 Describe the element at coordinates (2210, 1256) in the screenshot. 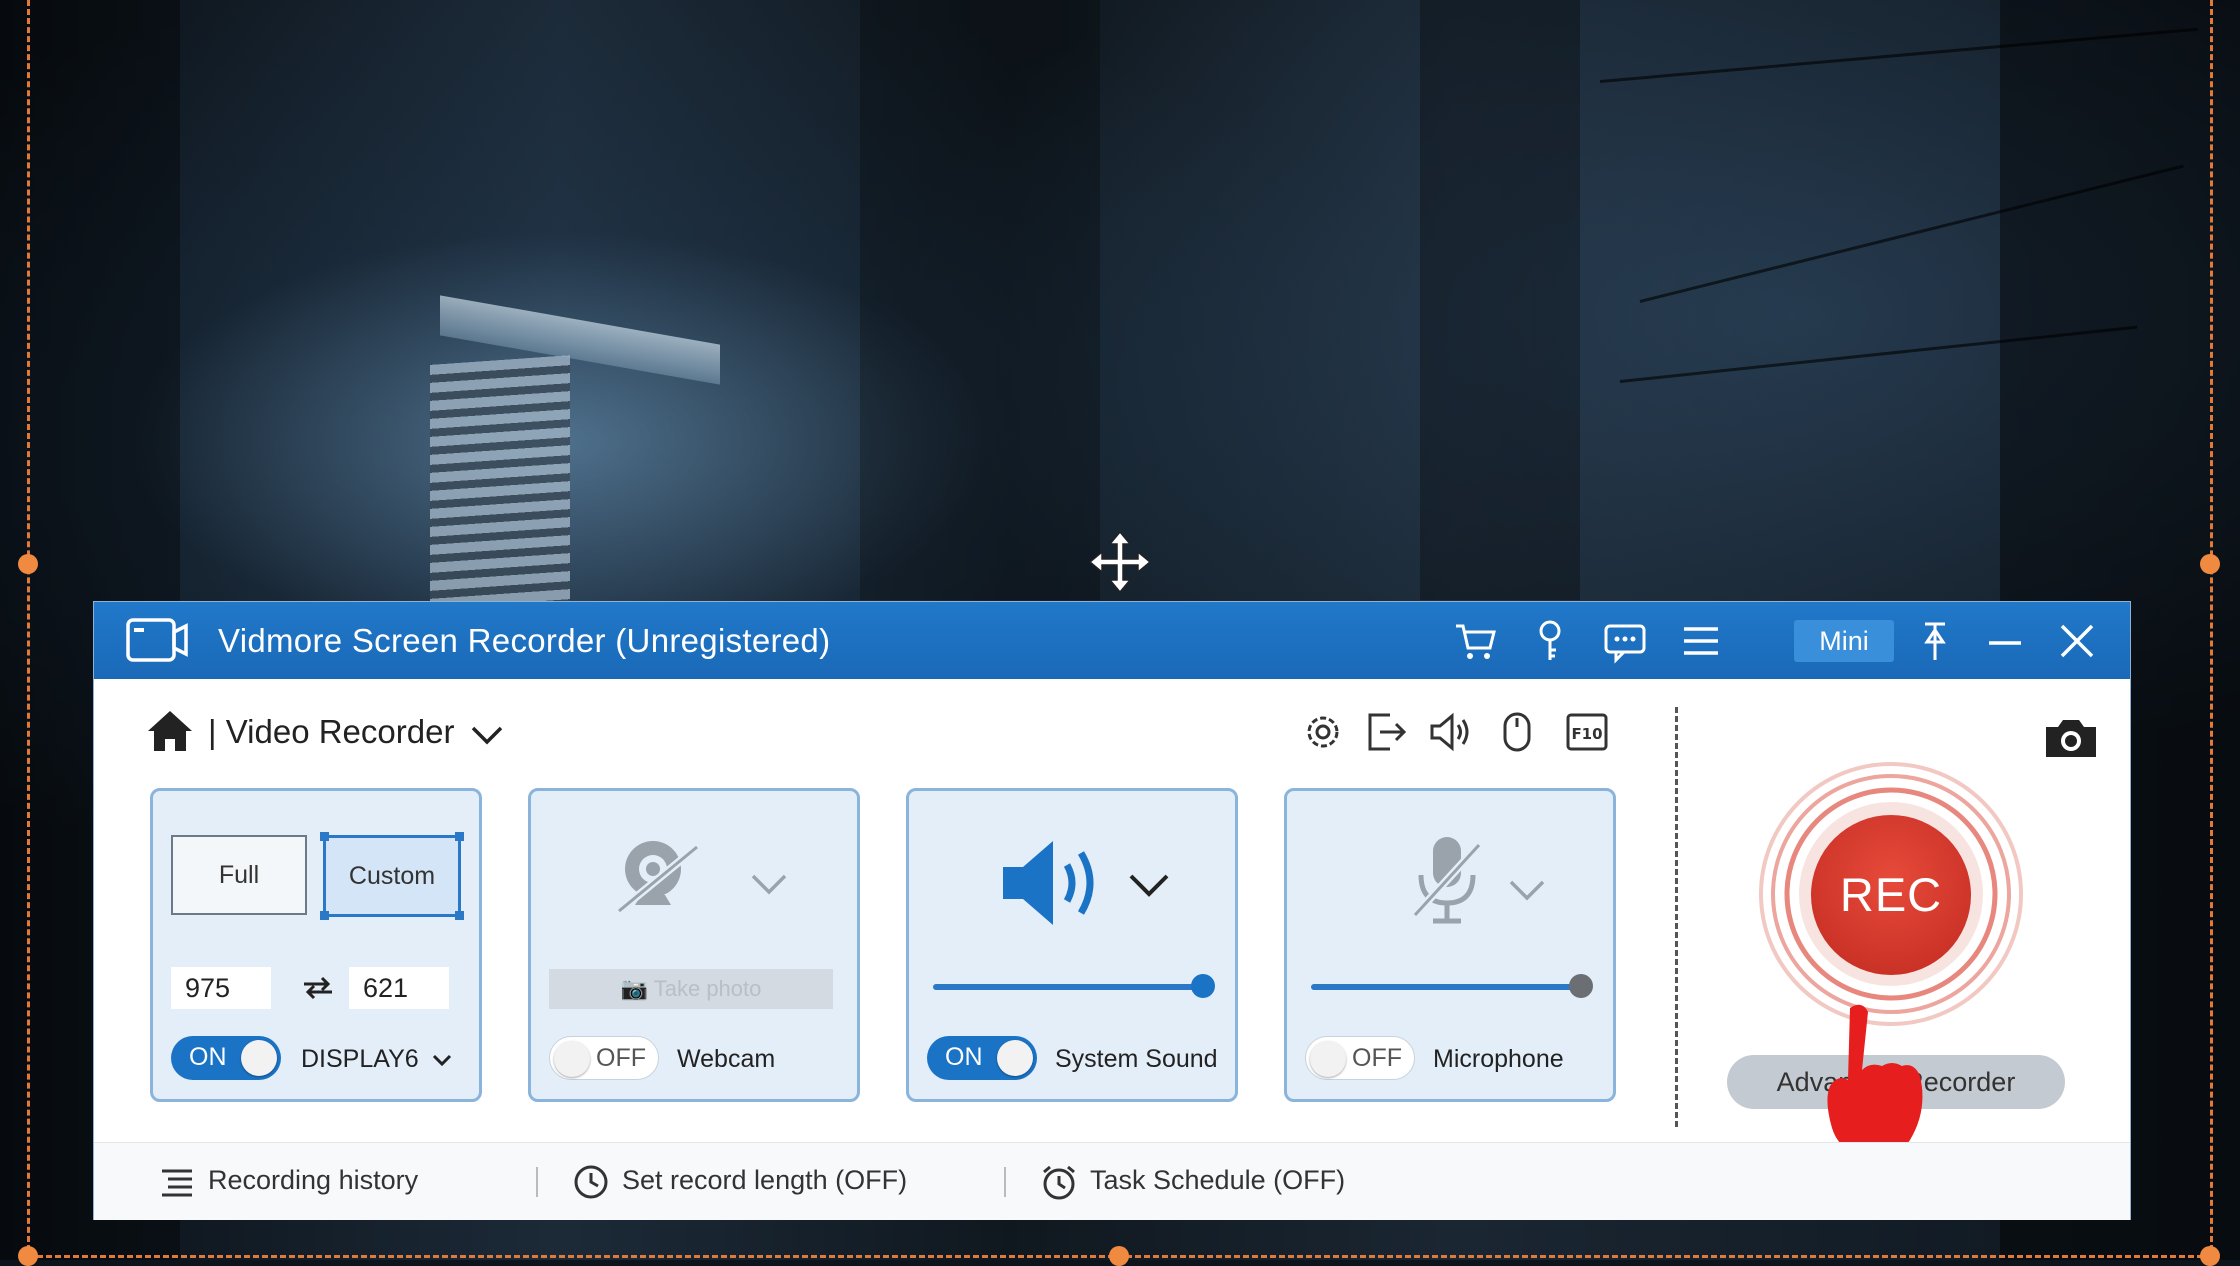

I see `capture-handle-bottom-right` at that location.